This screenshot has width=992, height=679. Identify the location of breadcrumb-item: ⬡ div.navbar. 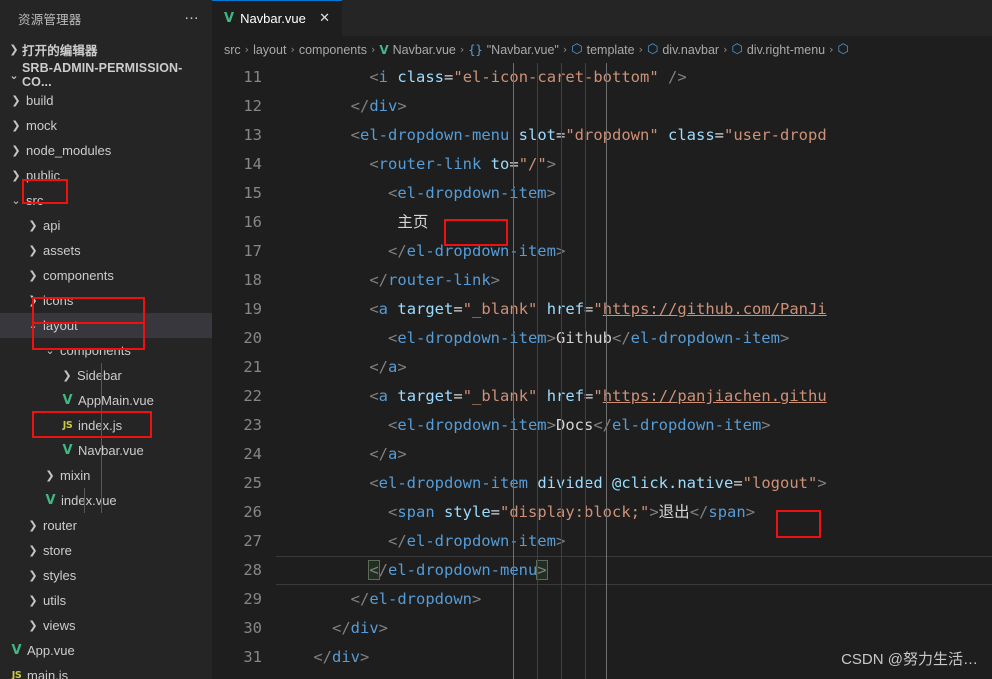
(683, 49).